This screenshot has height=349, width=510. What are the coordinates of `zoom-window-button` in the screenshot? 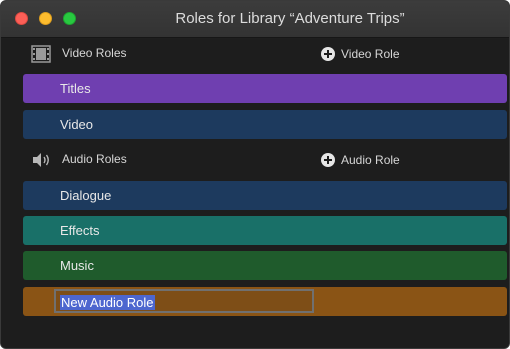 It's located at (69, 18).